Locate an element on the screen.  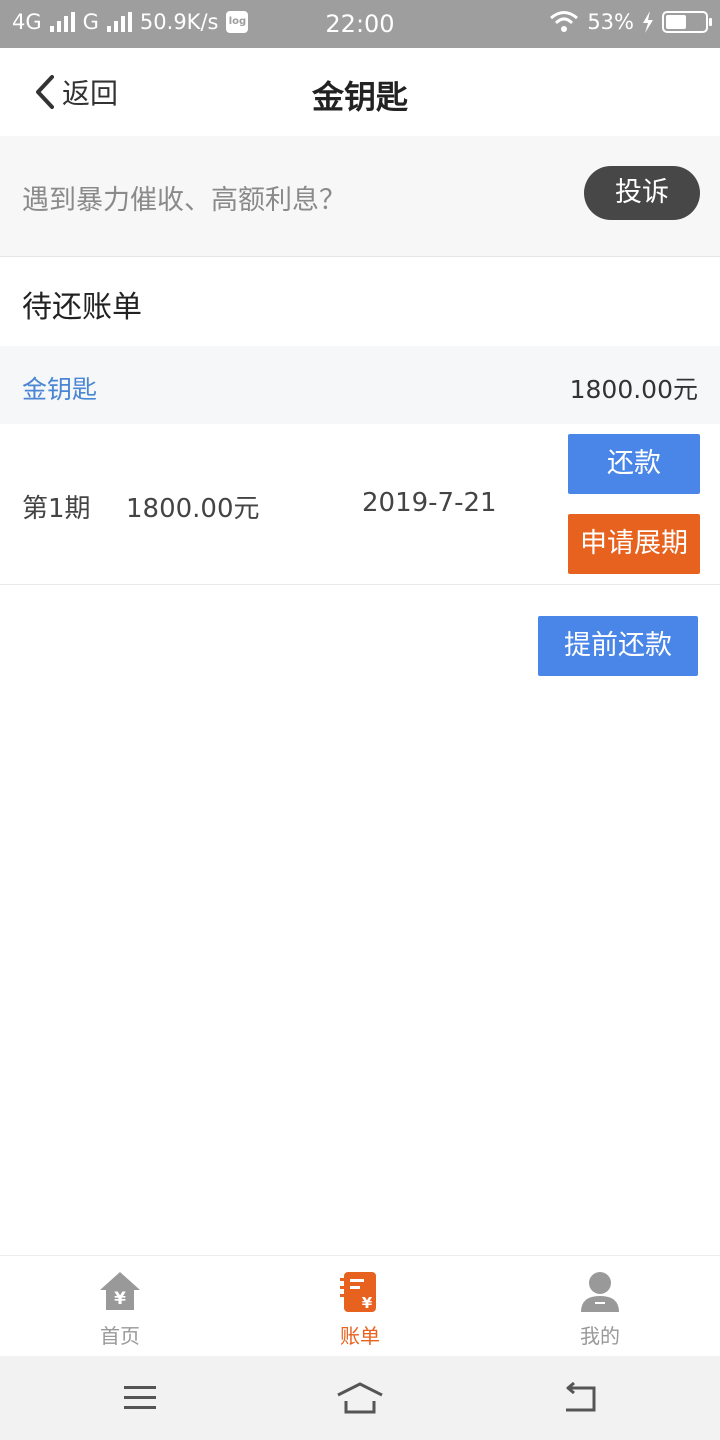
battery-fill is located at coordinates (676, 22).